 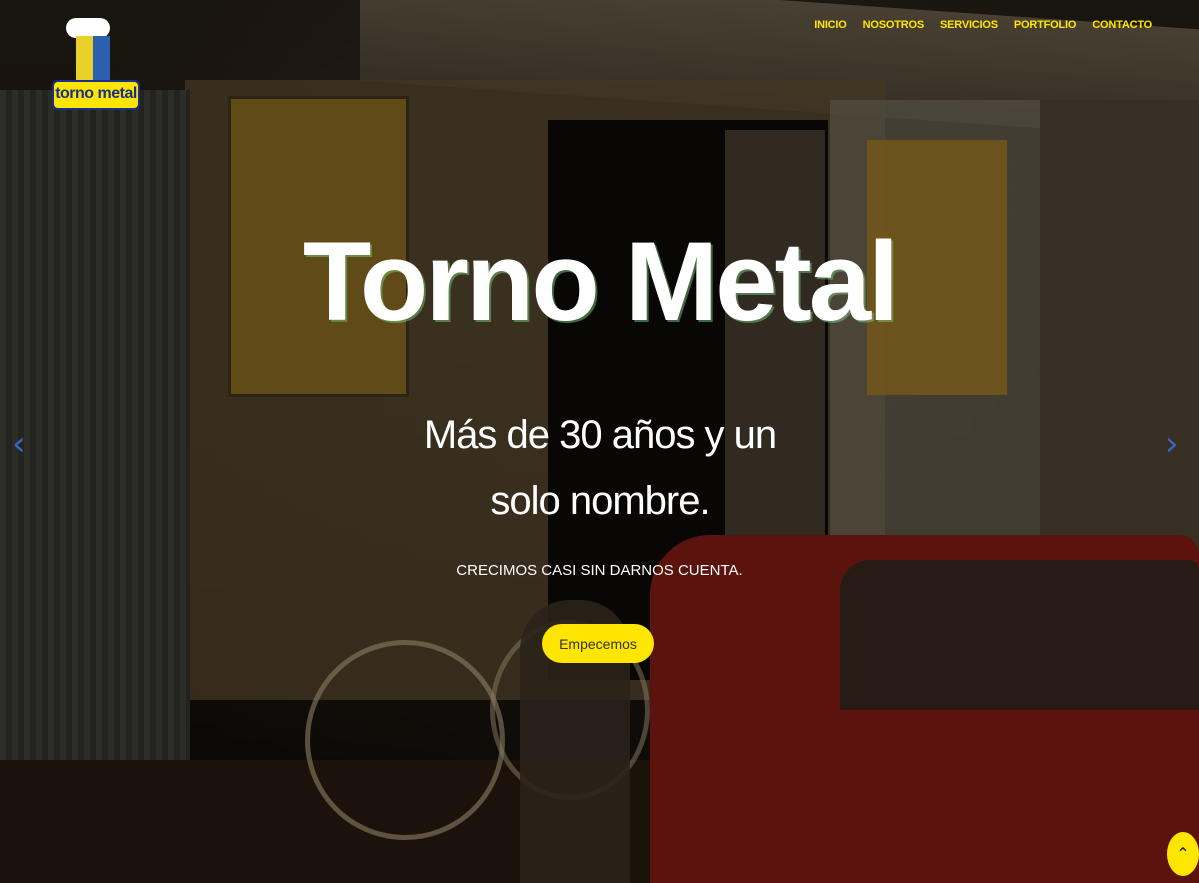 What do you see at coordinates (93, 60) in the screenshot?
I see `logo-figure` at bounding box center [93, 60].